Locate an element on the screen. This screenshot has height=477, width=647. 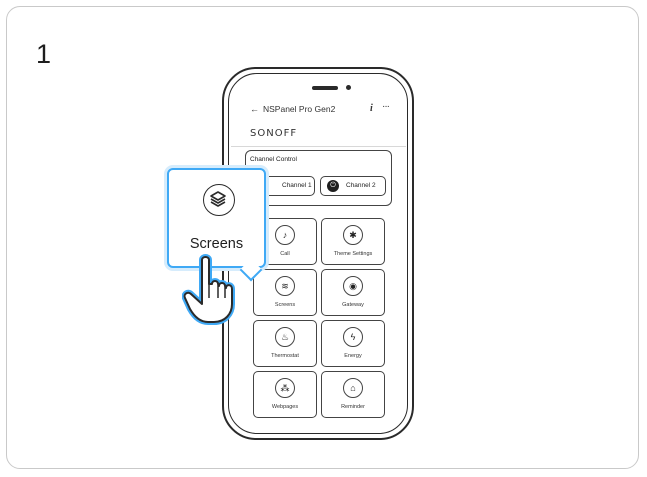
tile-label: Screens is located at coordinates (285, 305).